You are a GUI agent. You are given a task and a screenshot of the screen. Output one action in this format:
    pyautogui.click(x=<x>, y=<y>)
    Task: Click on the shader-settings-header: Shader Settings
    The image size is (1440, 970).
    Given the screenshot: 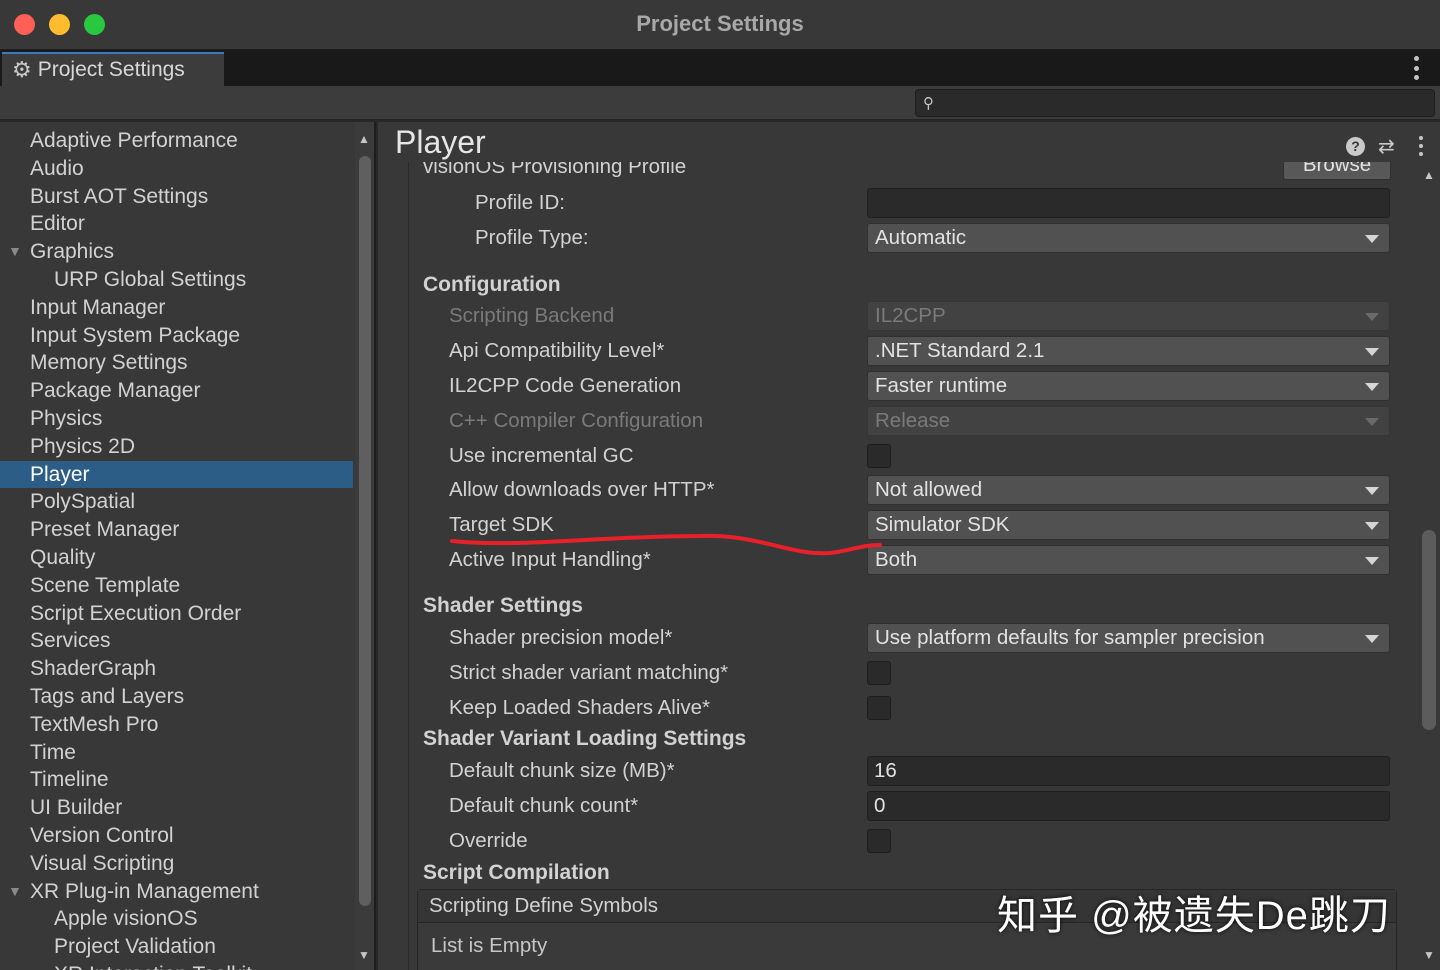 What is the action you would take?
    pyautogui.click(x=503, y=606)
    